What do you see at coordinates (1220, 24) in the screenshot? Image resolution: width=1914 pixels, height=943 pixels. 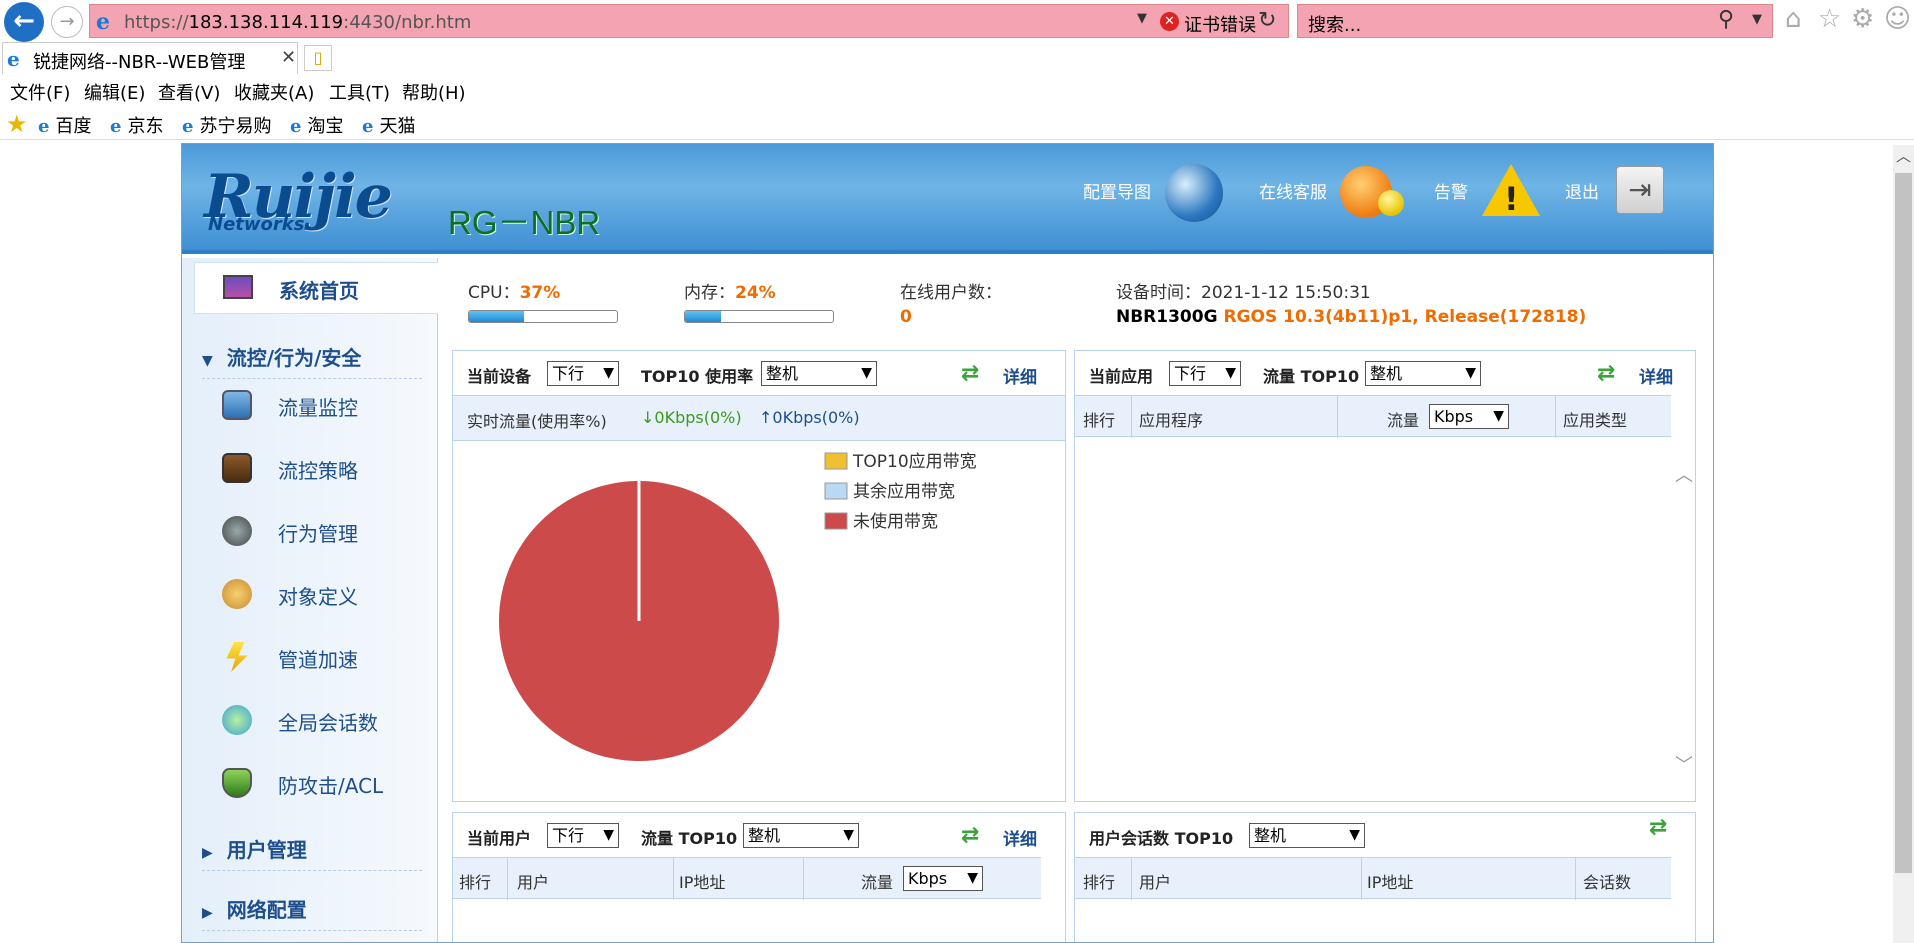 I see `cert-error-label: 证书错误` at bounding box center [1220, 24].